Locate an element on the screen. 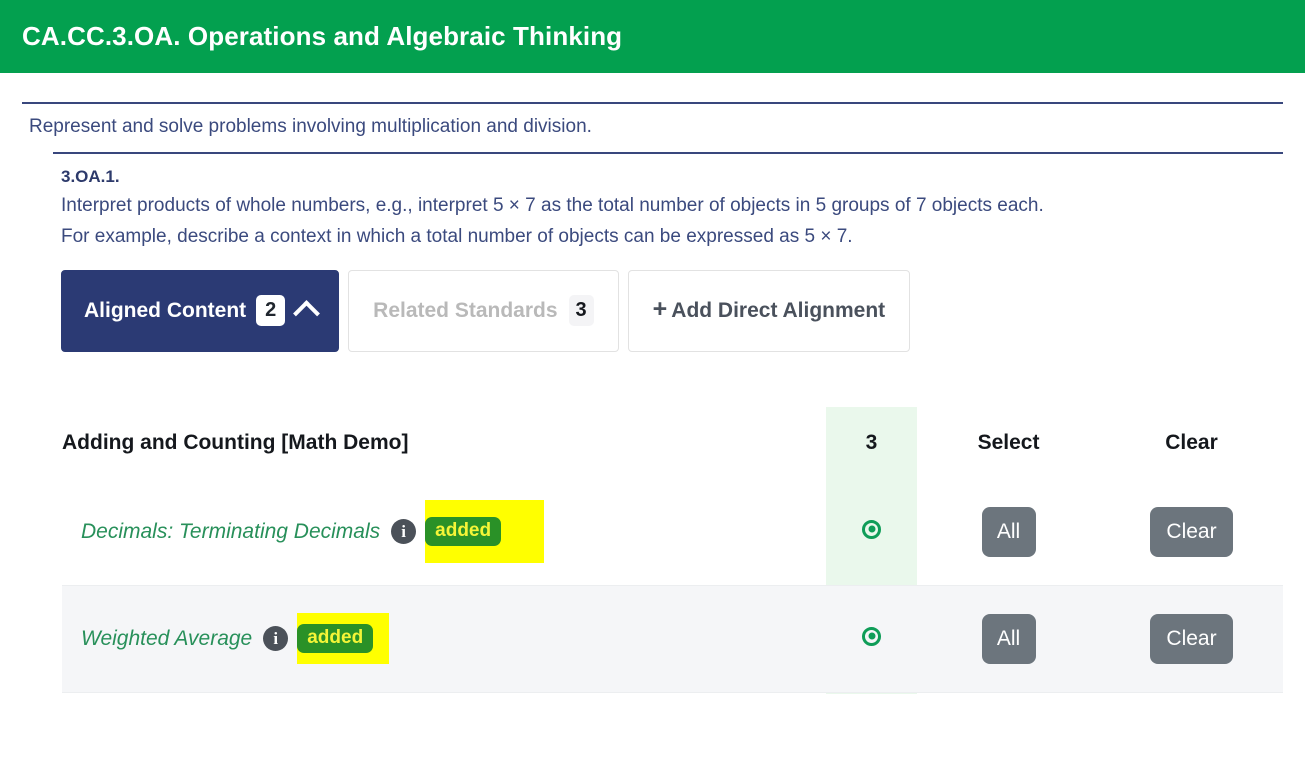 The image size is (1305, 783). row-title-cell: Decimals: Terminating Decimals i added is located at coordinates (444, 532).